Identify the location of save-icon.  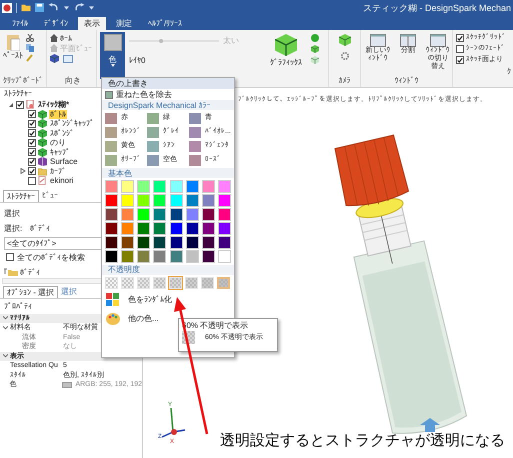
(39, 7).